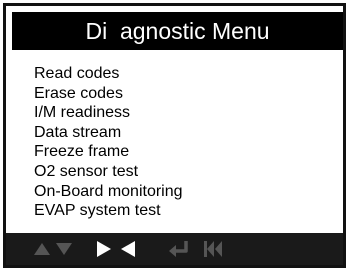 This screenshot has width=353, height=274. What do you see at coordinates (108, 74) in the screenshot?
I see `menu-item-read-codes: Read codes` at bounding box center [108, 74].